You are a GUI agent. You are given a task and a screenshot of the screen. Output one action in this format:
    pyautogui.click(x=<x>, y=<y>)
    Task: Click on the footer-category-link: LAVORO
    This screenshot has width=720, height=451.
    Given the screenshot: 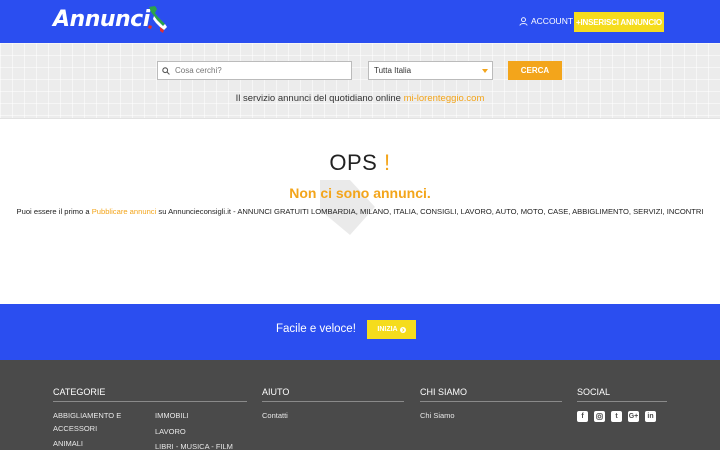 What is the action you would take?
    pyautogui.click(x=170, y=431)
    